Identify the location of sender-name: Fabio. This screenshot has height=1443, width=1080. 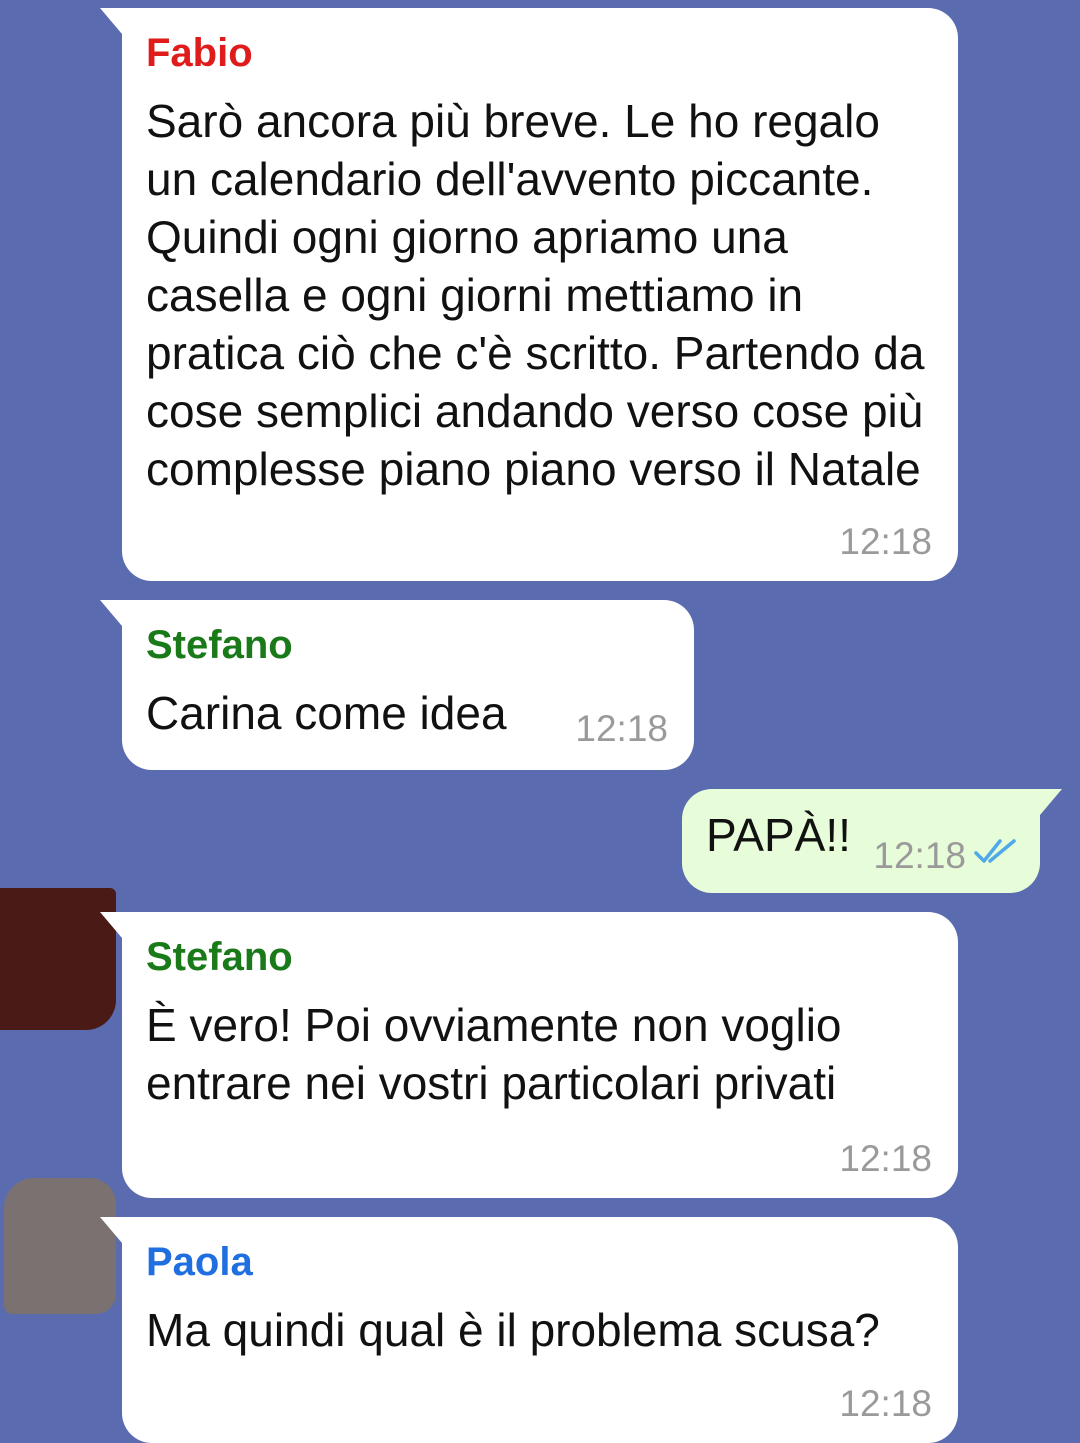
(199, 53).